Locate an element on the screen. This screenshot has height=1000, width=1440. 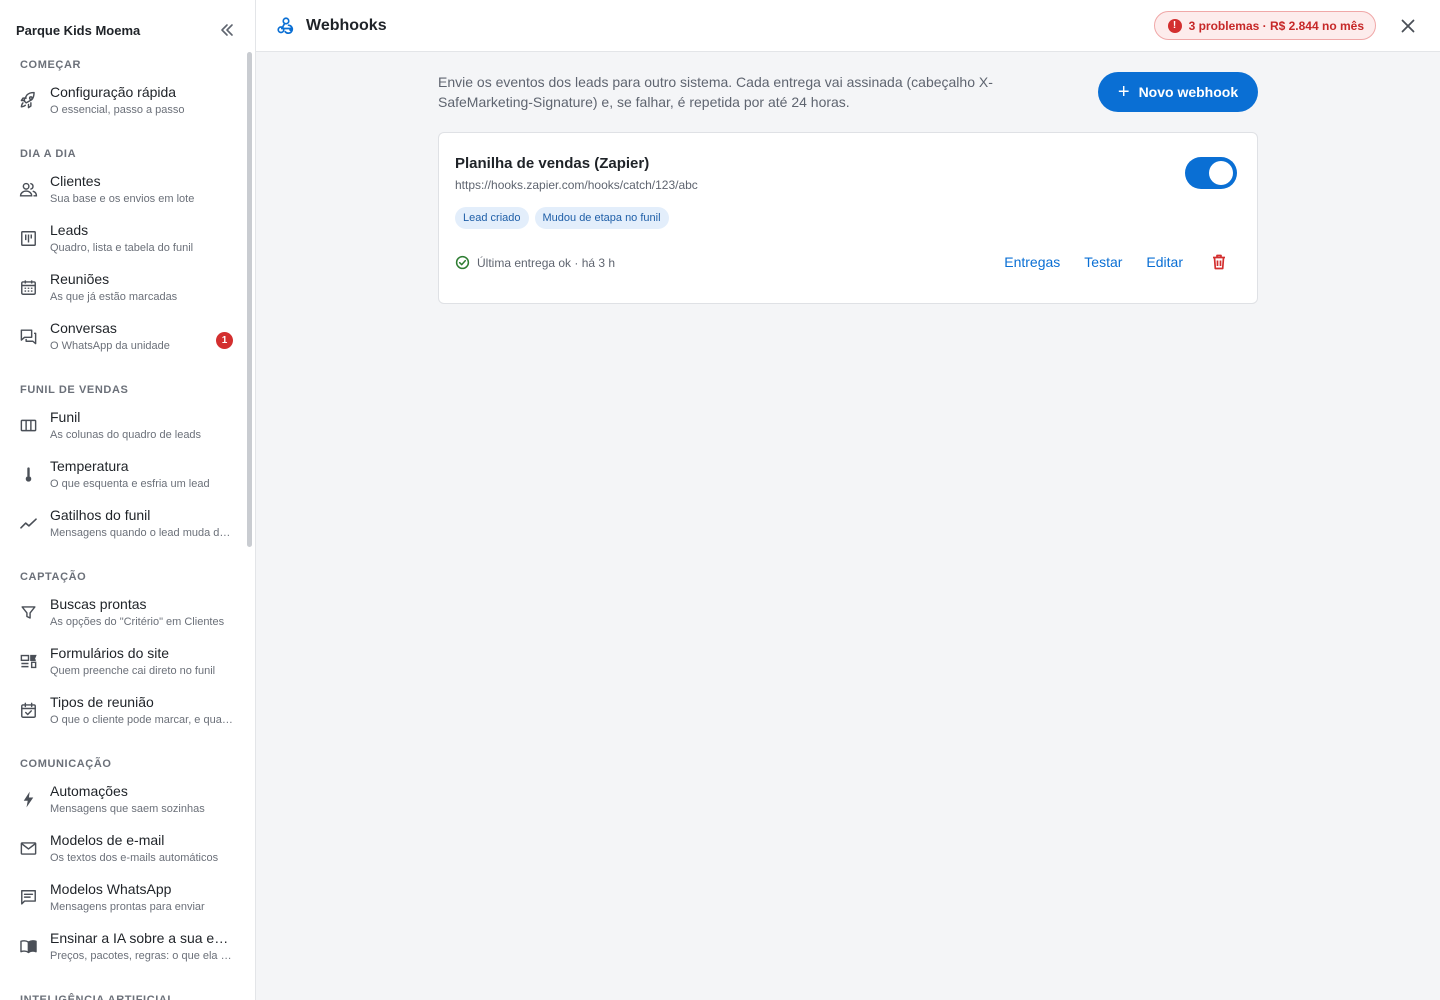
nav-label: Buscas prontas is located at coordinates (98, 604).